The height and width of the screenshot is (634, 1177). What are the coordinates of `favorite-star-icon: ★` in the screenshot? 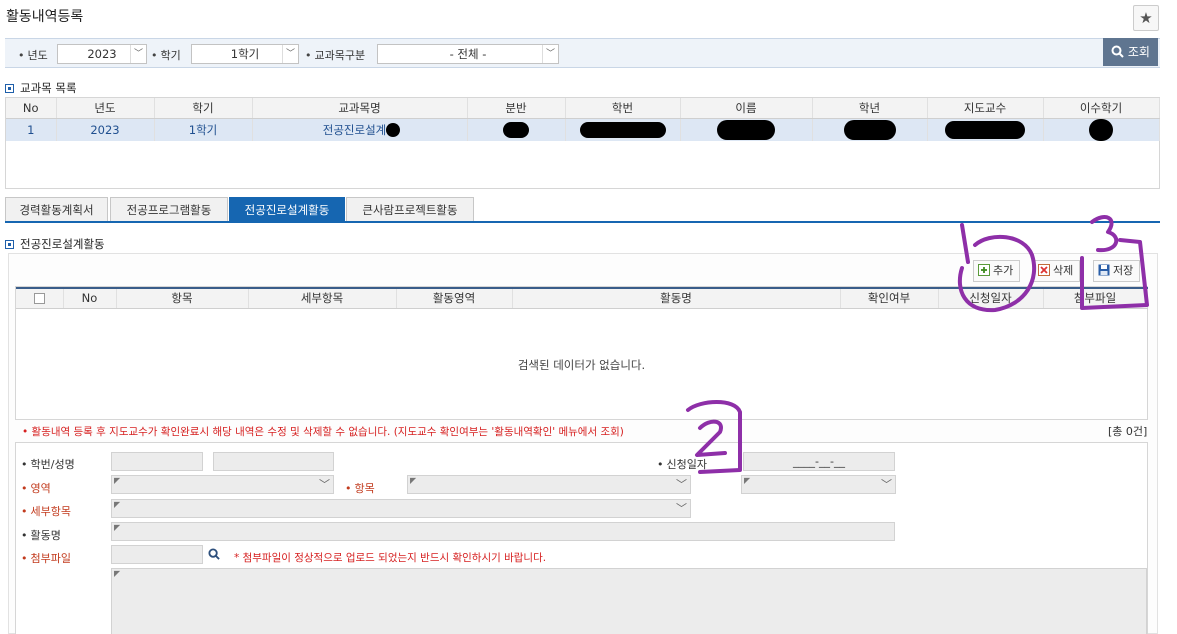 It's located at (1146, 18).